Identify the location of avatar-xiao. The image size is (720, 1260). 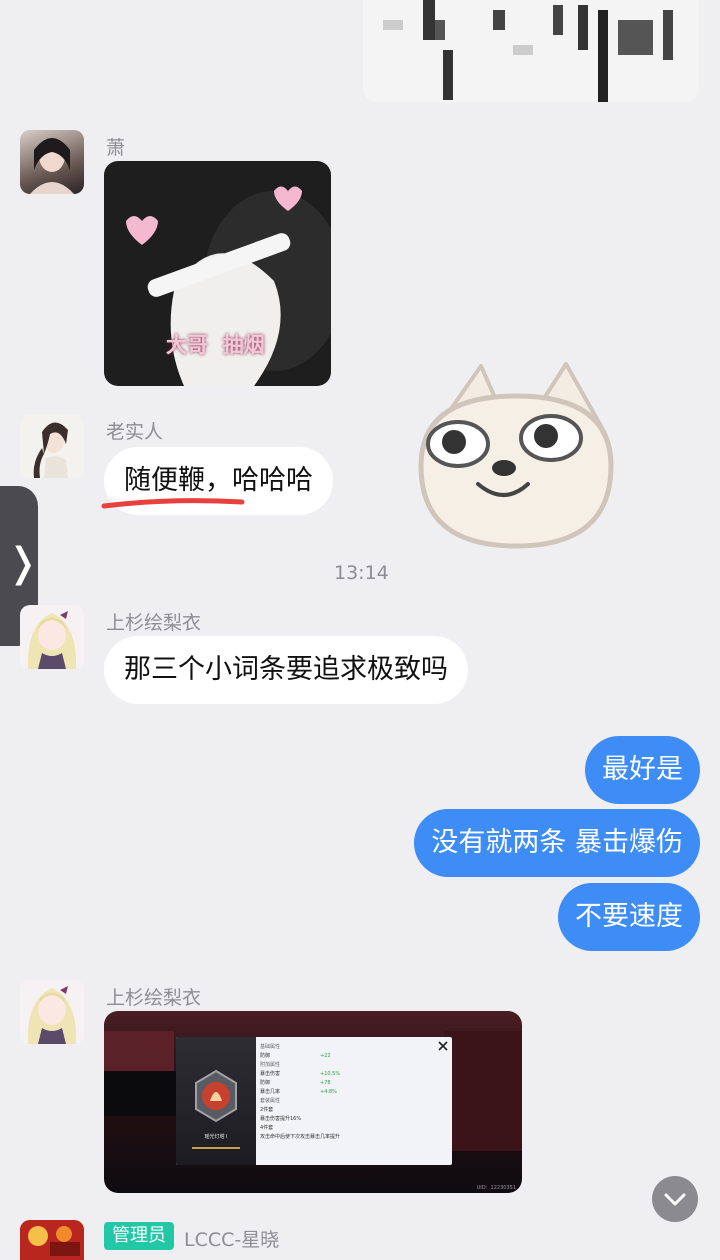
(52, 162).